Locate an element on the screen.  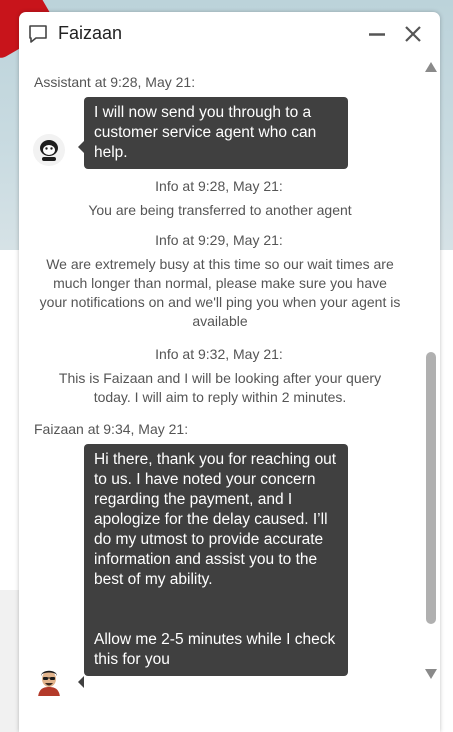
info-title: Info at 9:28, May 21: is located at coordinates (219, 186).